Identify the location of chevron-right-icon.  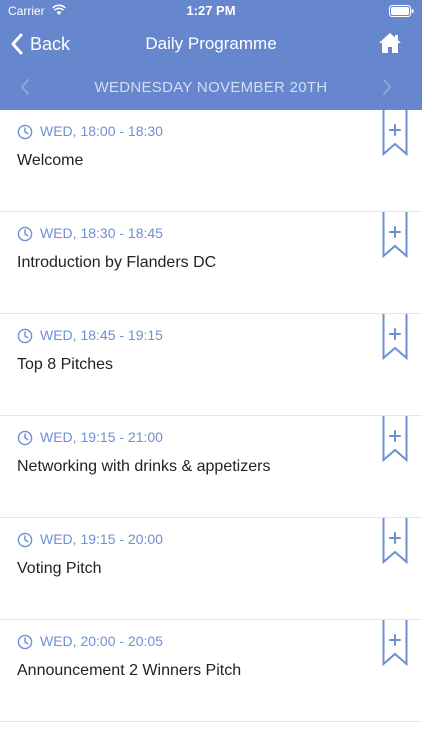
(387, 87).